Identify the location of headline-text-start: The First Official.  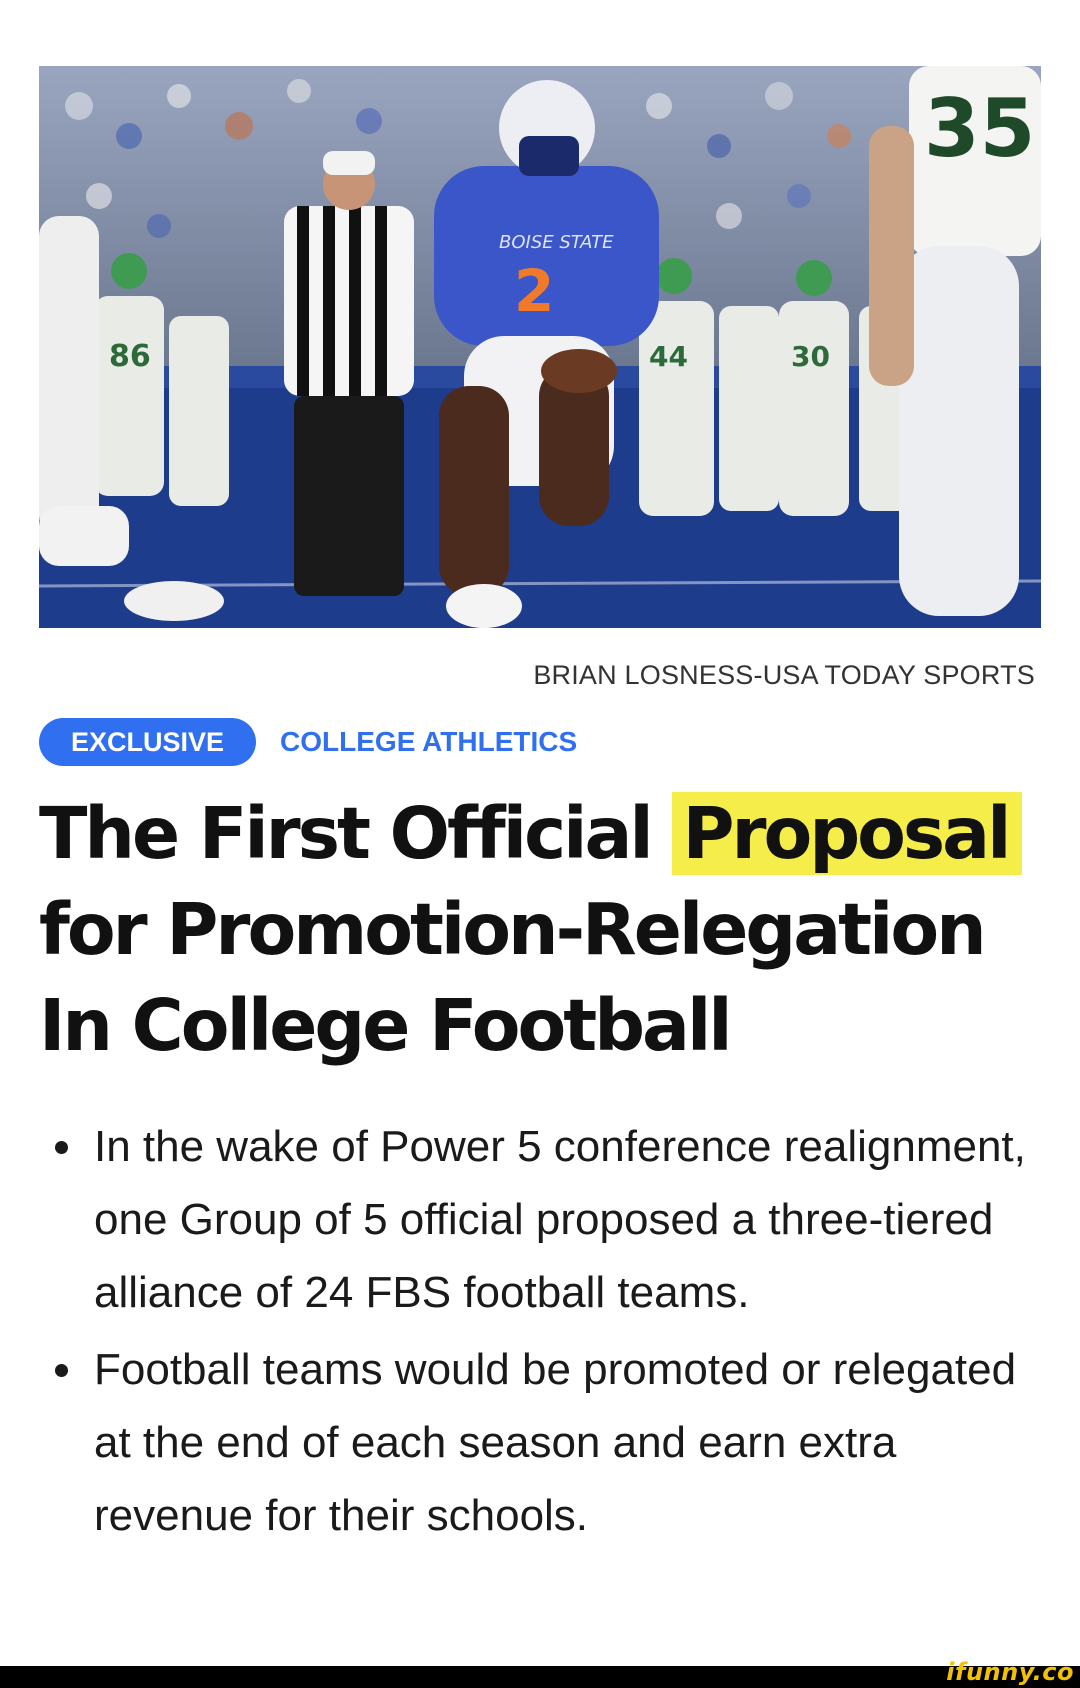
(356, 833).